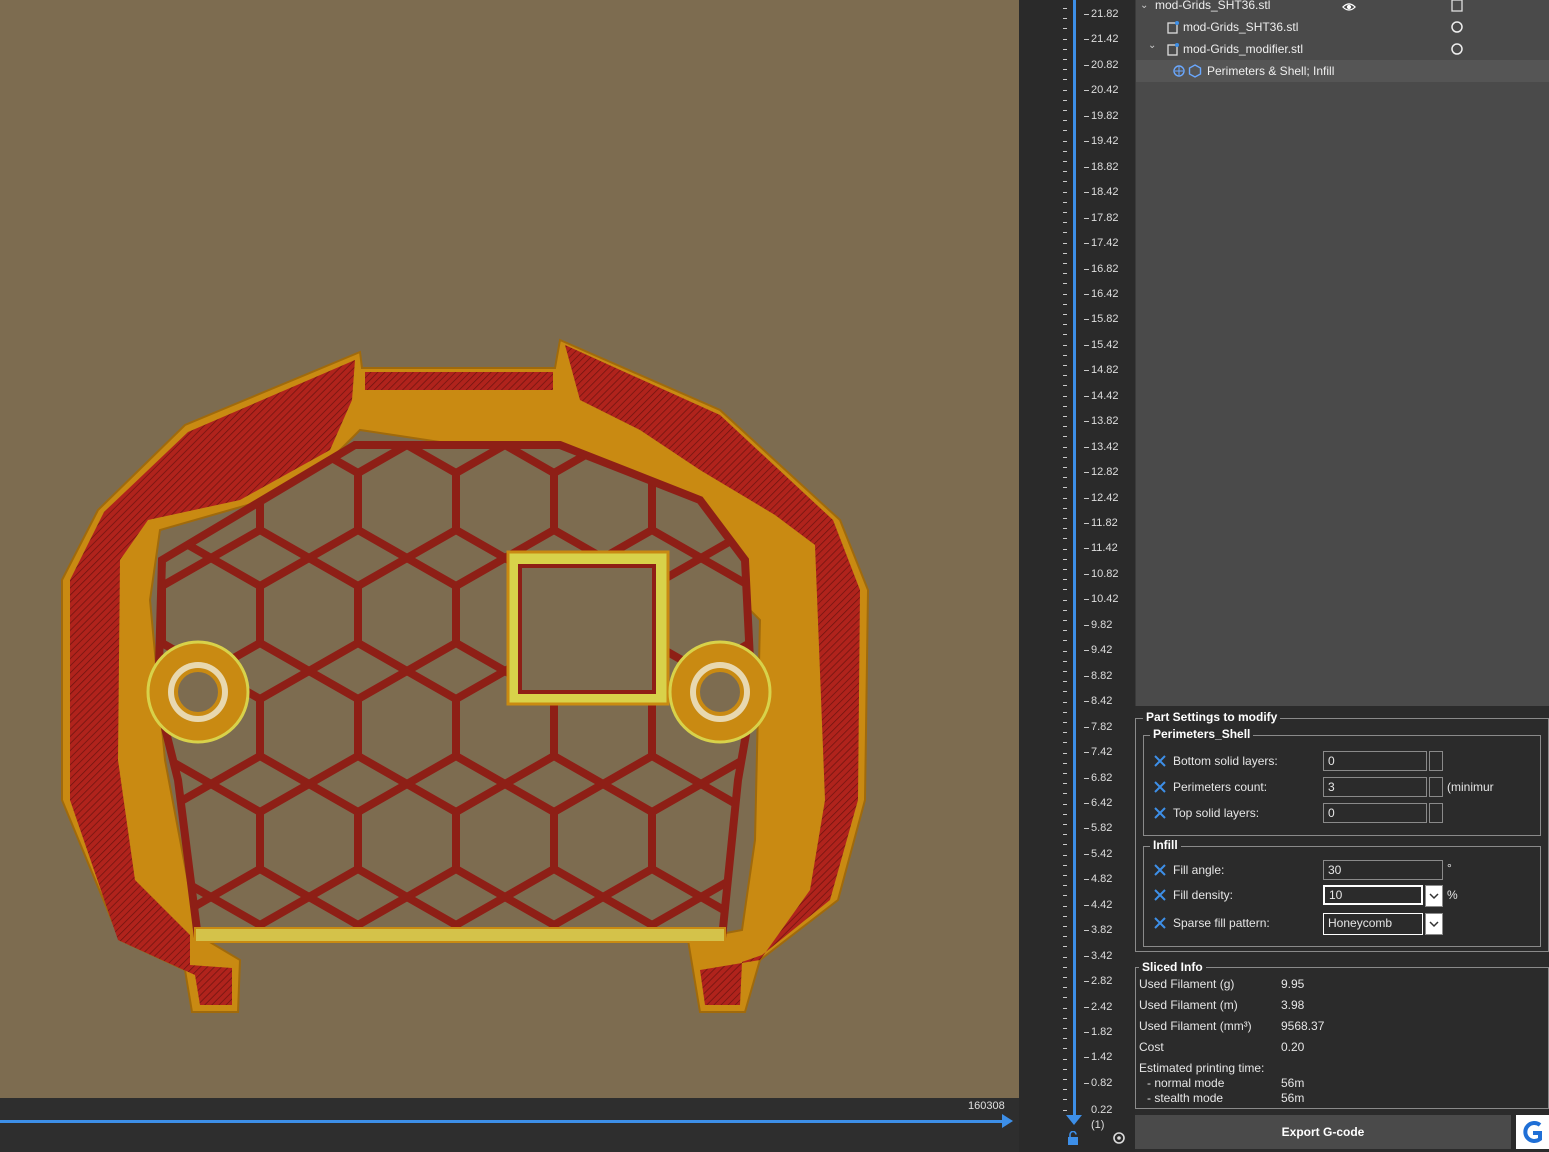 This screenshot has height=1152, width=1549. Describe the element at coordinates (1173, 49) in the screenshot. I see `modifier-icon` at that location.